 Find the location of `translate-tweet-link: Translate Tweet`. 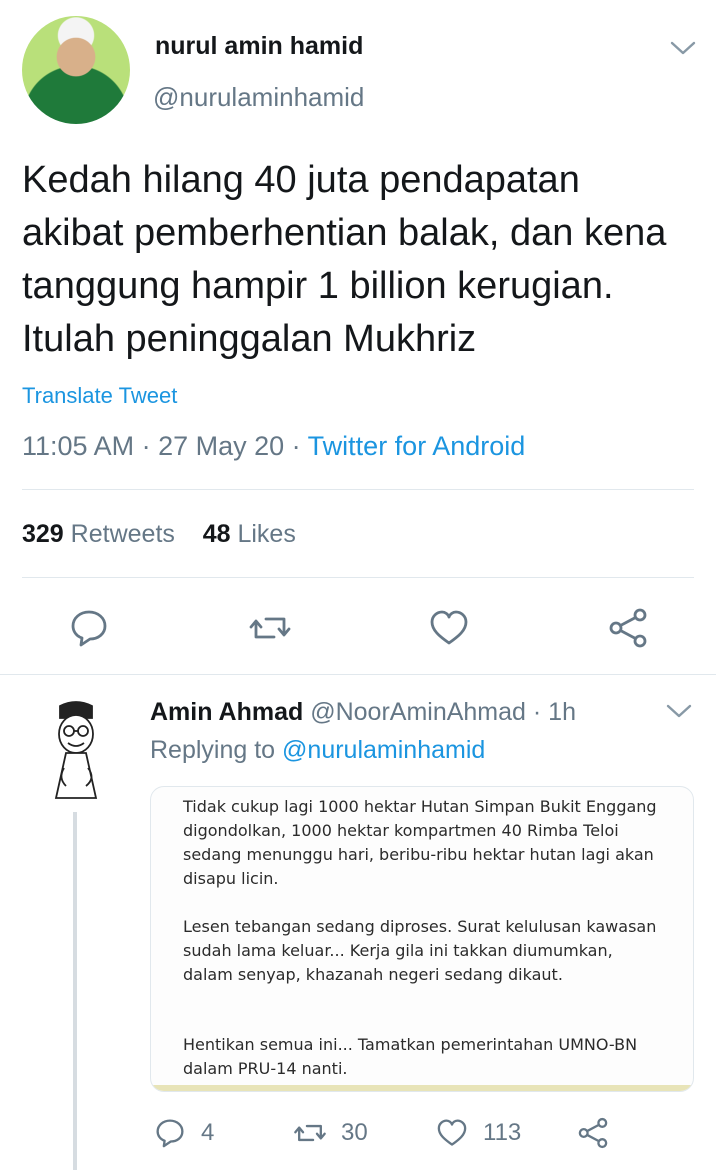

translate-tweet-link: Translate Tweet is located at coordinates (99, 396).